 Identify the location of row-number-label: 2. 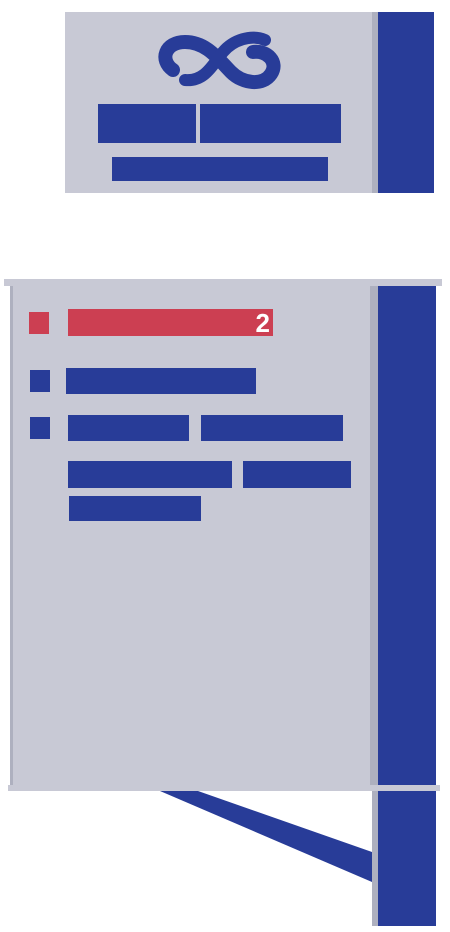
(262, 322).